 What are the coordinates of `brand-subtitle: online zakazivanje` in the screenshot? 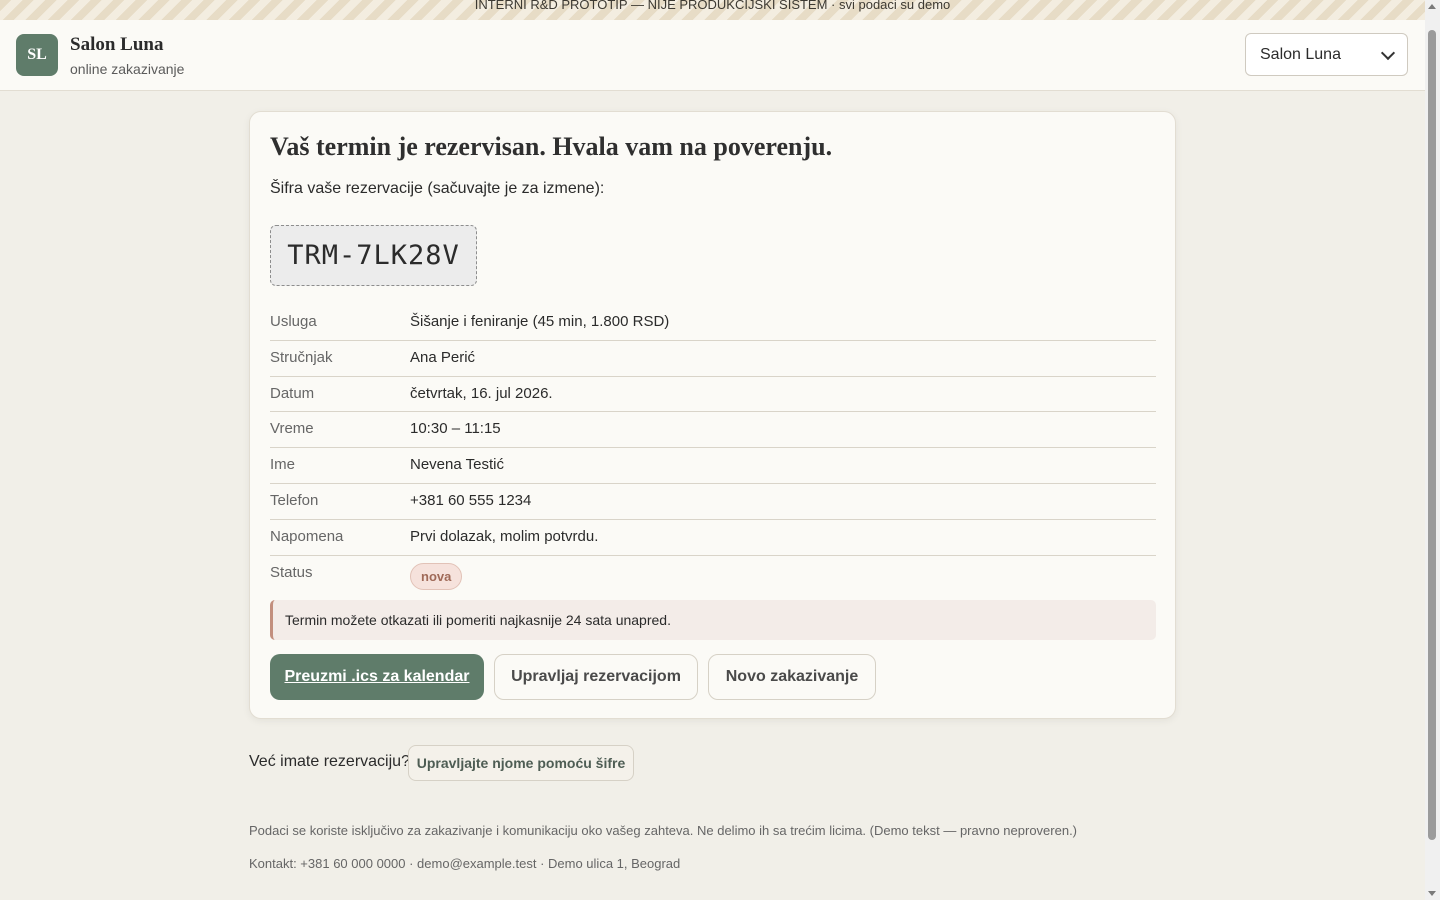 It's located at (127, 69).